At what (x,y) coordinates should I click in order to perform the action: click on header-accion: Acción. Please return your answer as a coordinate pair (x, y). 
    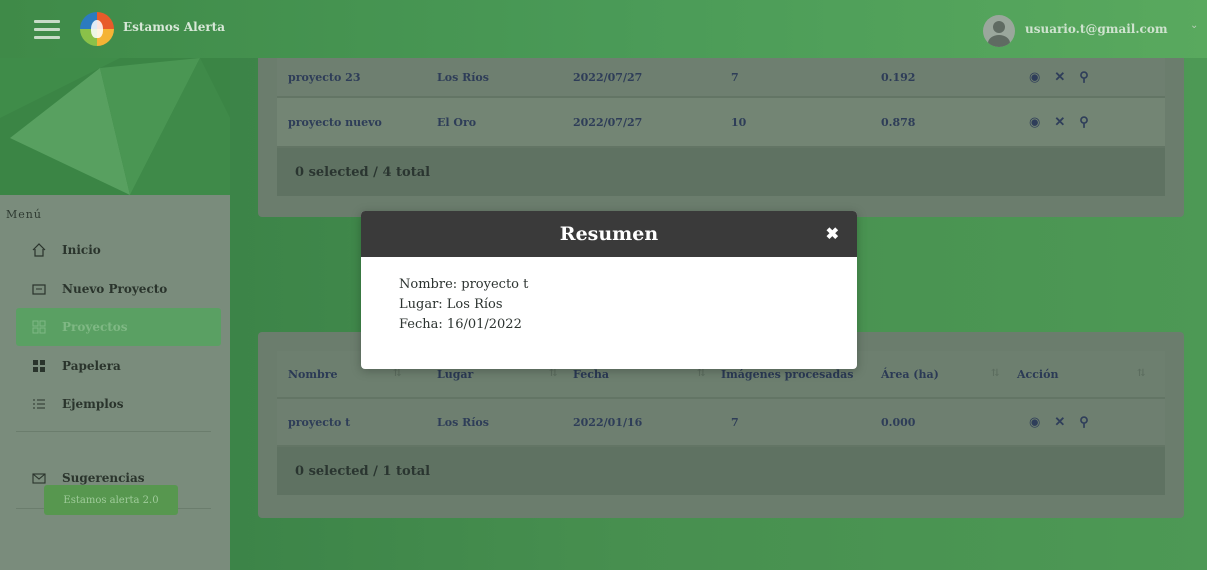
    Looking at the image, I should click on (1038, 374).